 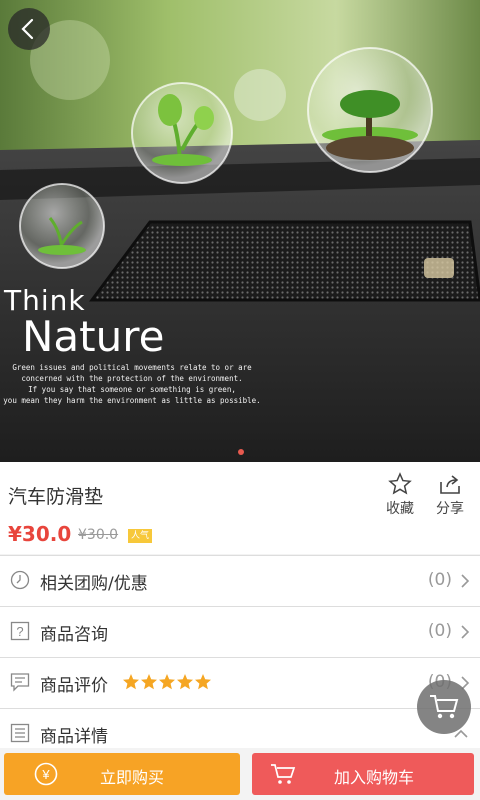 What do you see at coordinates (74, 635) in the screenshot?
I see `row-consult-label: 商品咨询` at bounding box center [74, 635].